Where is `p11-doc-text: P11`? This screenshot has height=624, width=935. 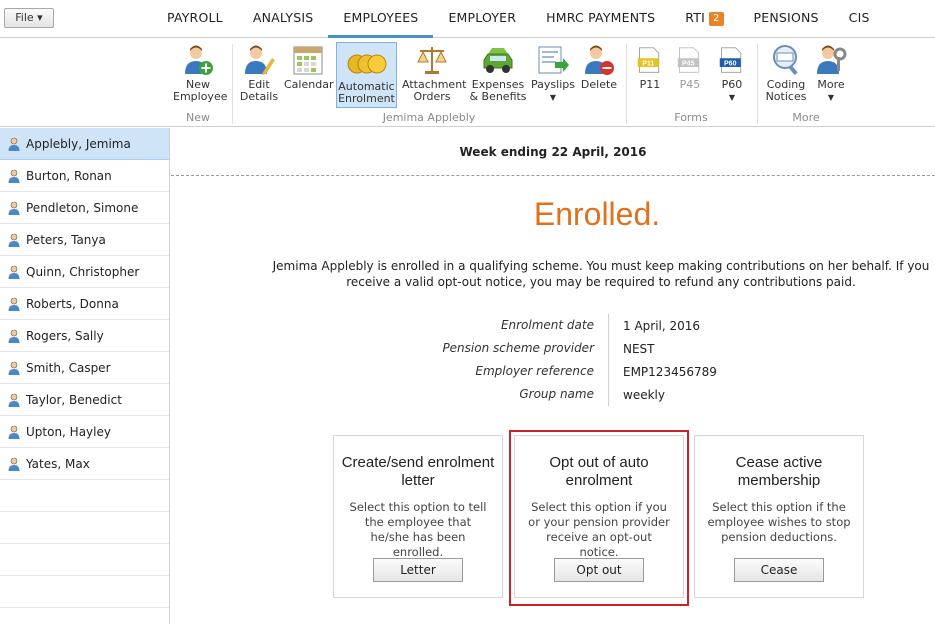 p11-doc-text: P11 is located at coordinates (648, 63).